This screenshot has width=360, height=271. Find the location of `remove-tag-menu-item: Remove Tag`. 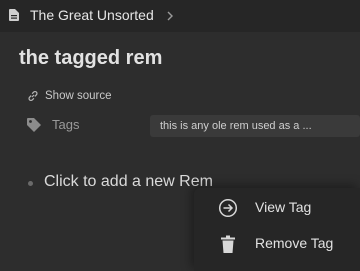

remove-tag-menu-item: Remove Tag is located at coordinates (277, 243).